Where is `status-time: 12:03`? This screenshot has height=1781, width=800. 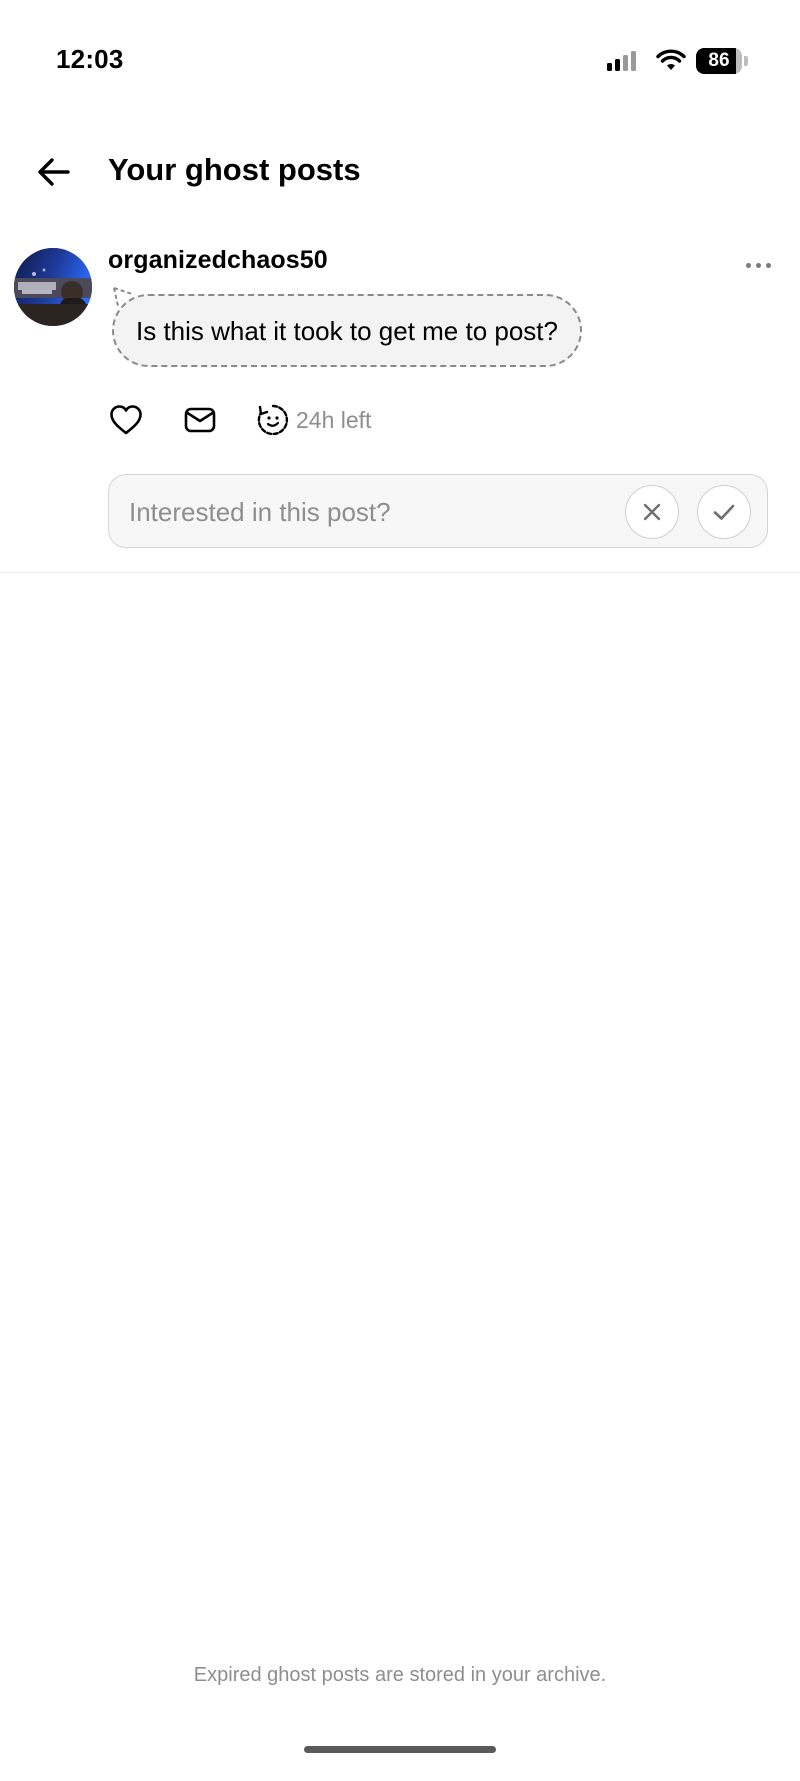 status-time: 12:03 is located at coordinates (90, 59).